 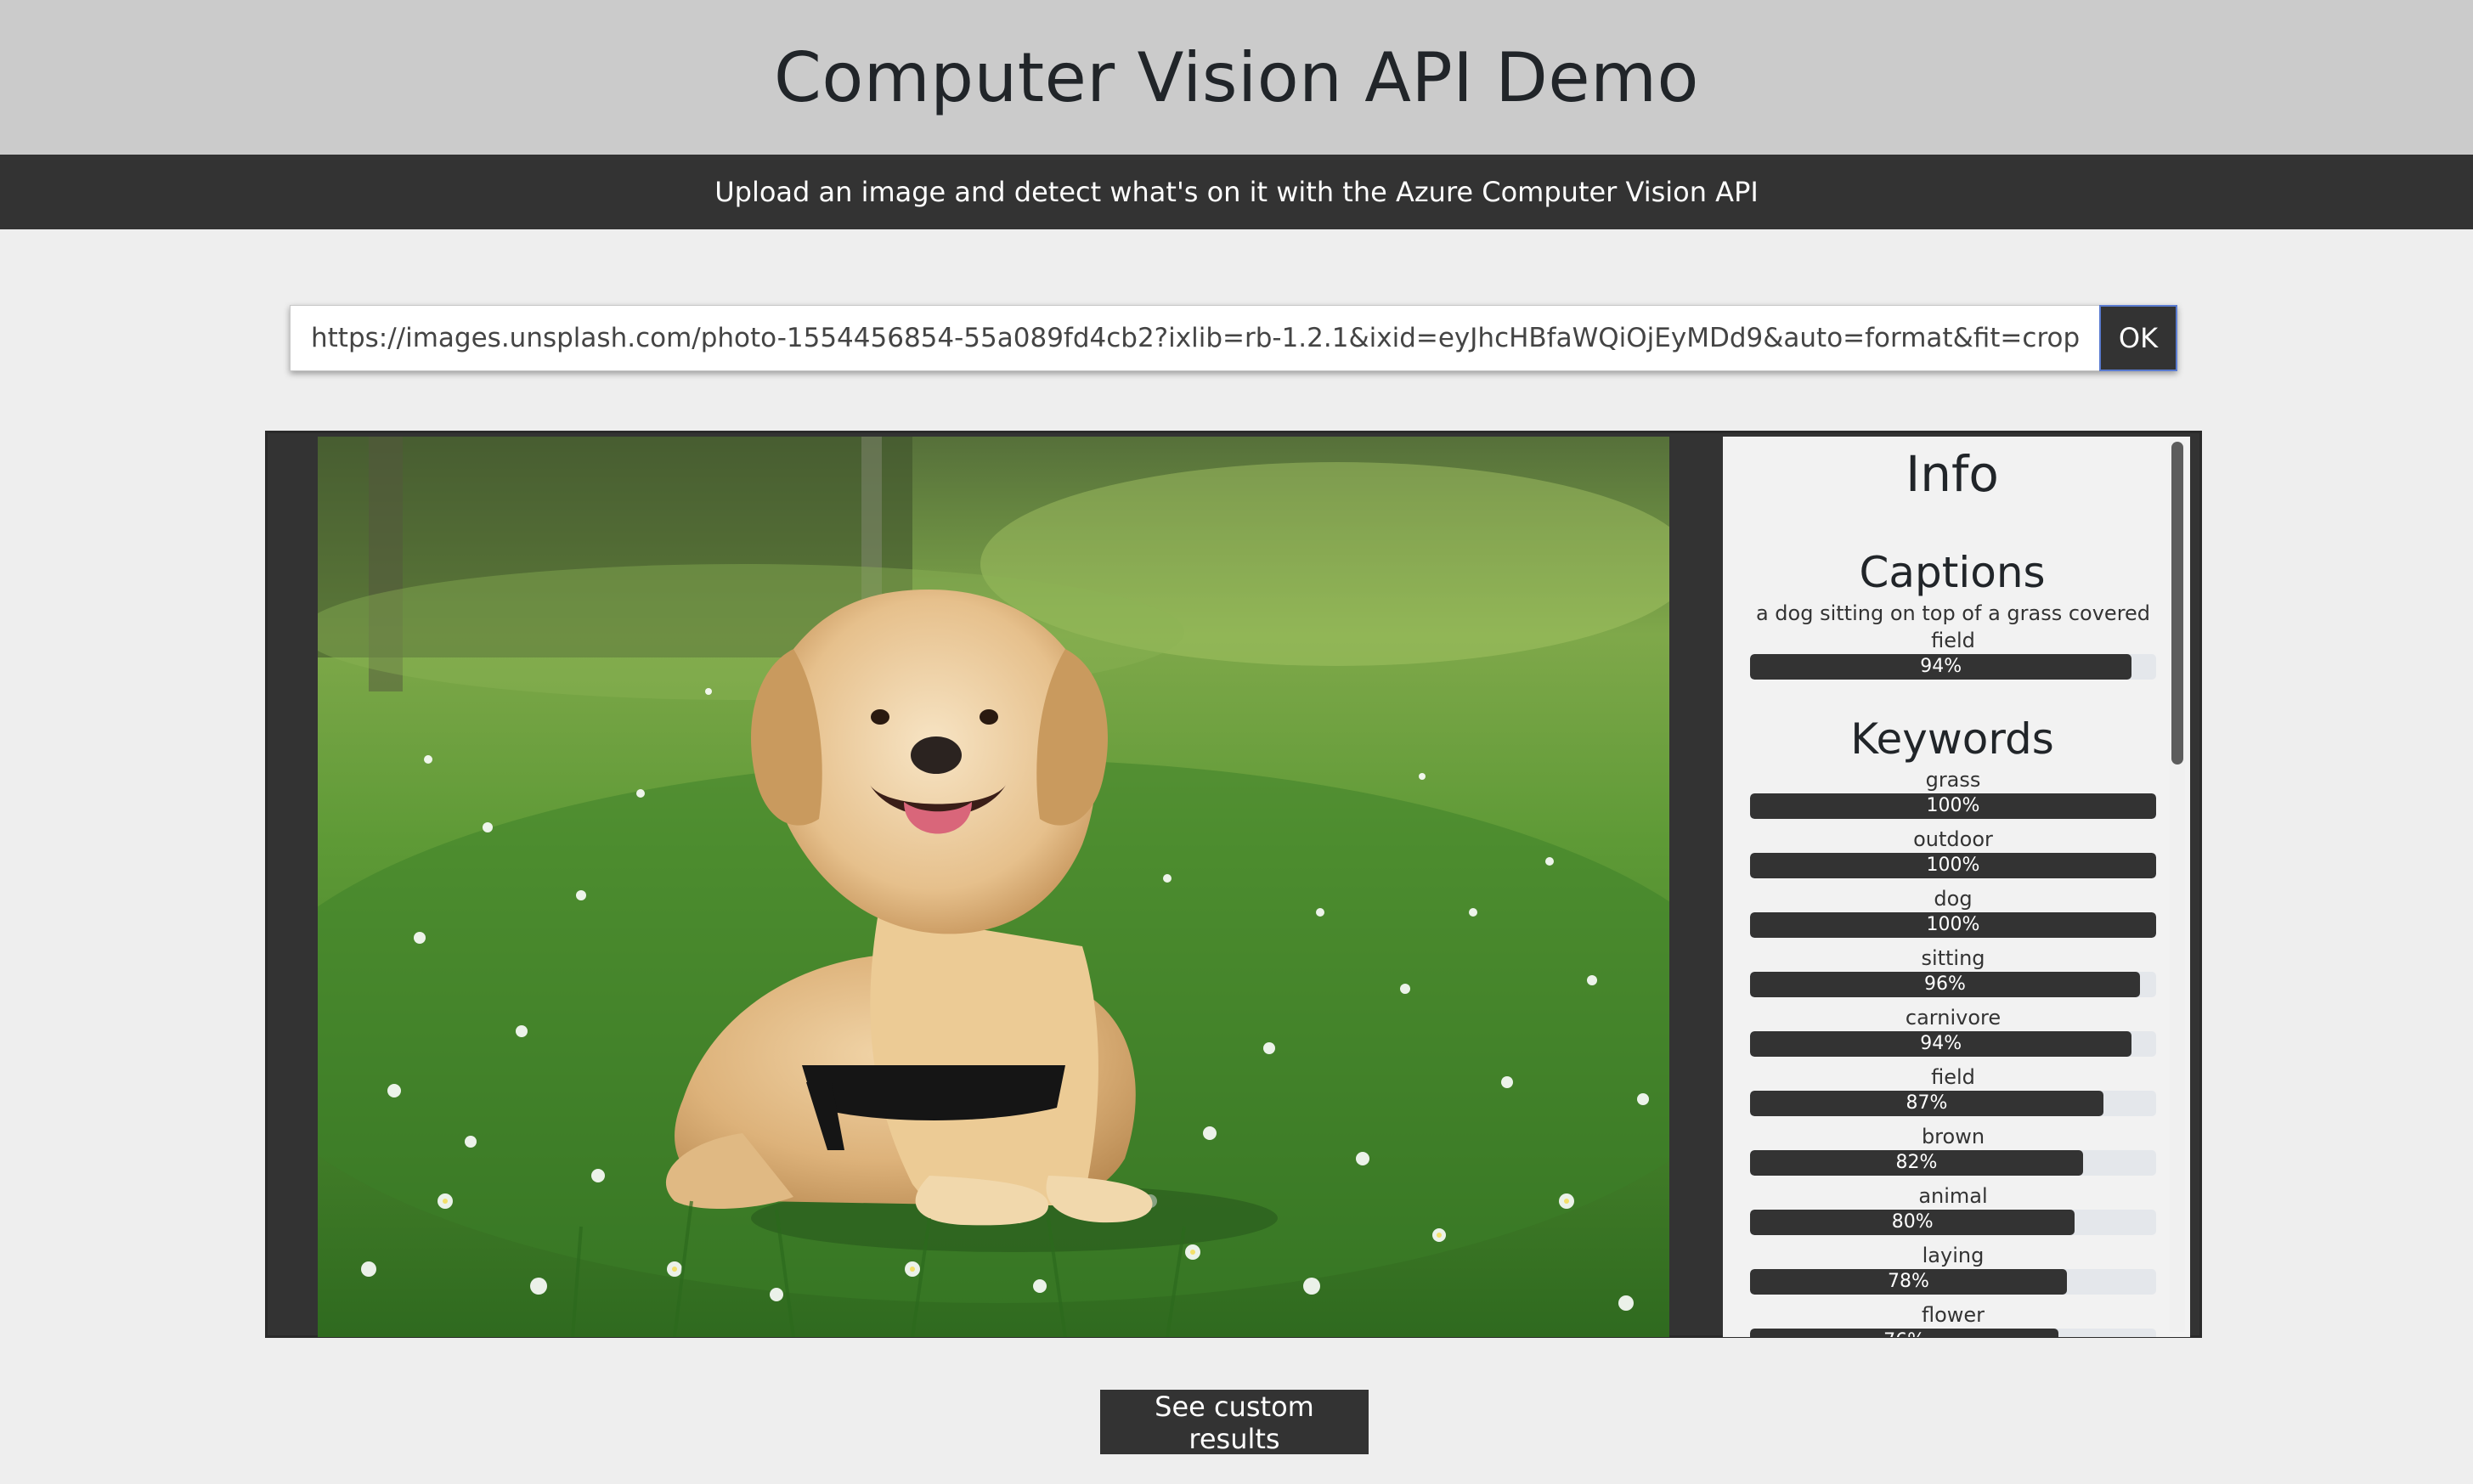 I want to click on keyword-label: brown, so click(x=1953, y=1136).